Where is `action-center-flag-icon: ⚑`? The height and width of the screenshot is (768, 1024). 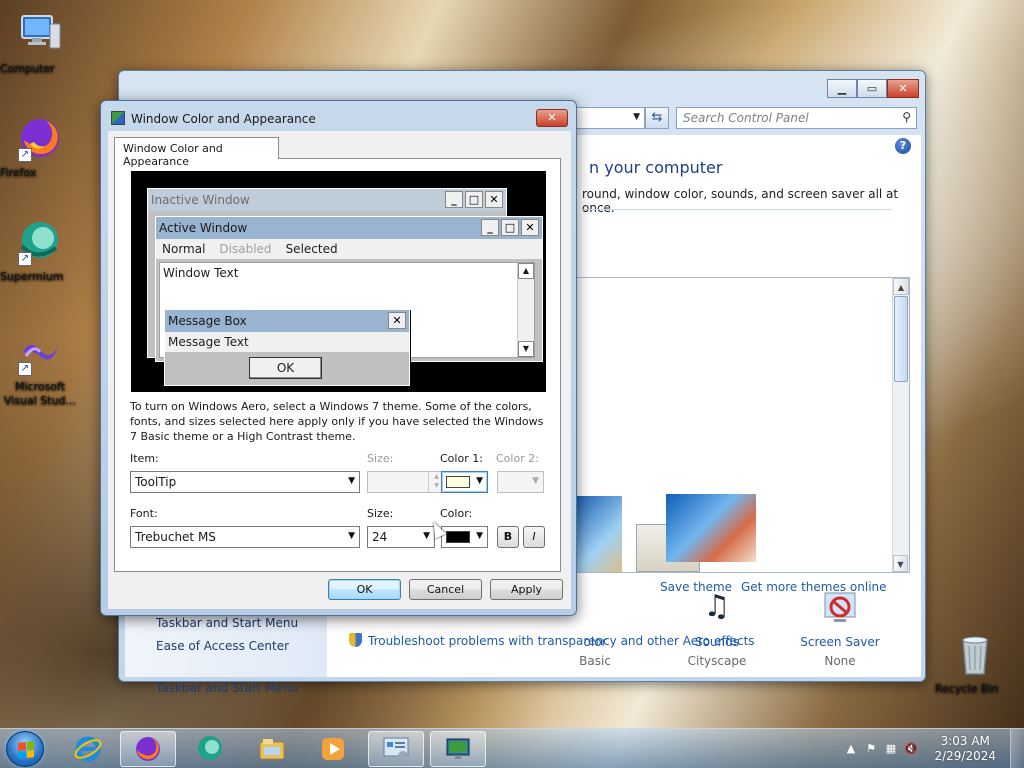
action-center-flag-icon: ⚑ is located at coordinates (871, 749).